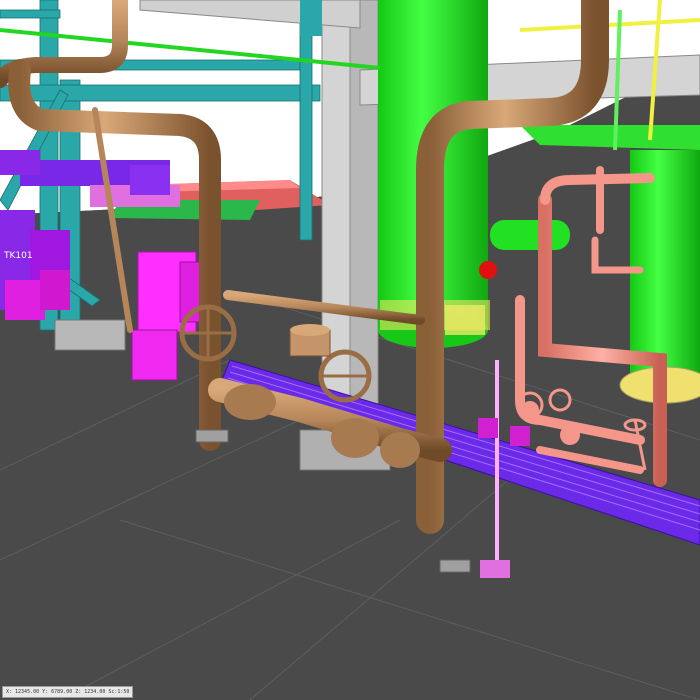 The image size is (700, 700). Describe the element at coordinates (90, 335) in the screenshot. I see `pedestal-left` at that location.